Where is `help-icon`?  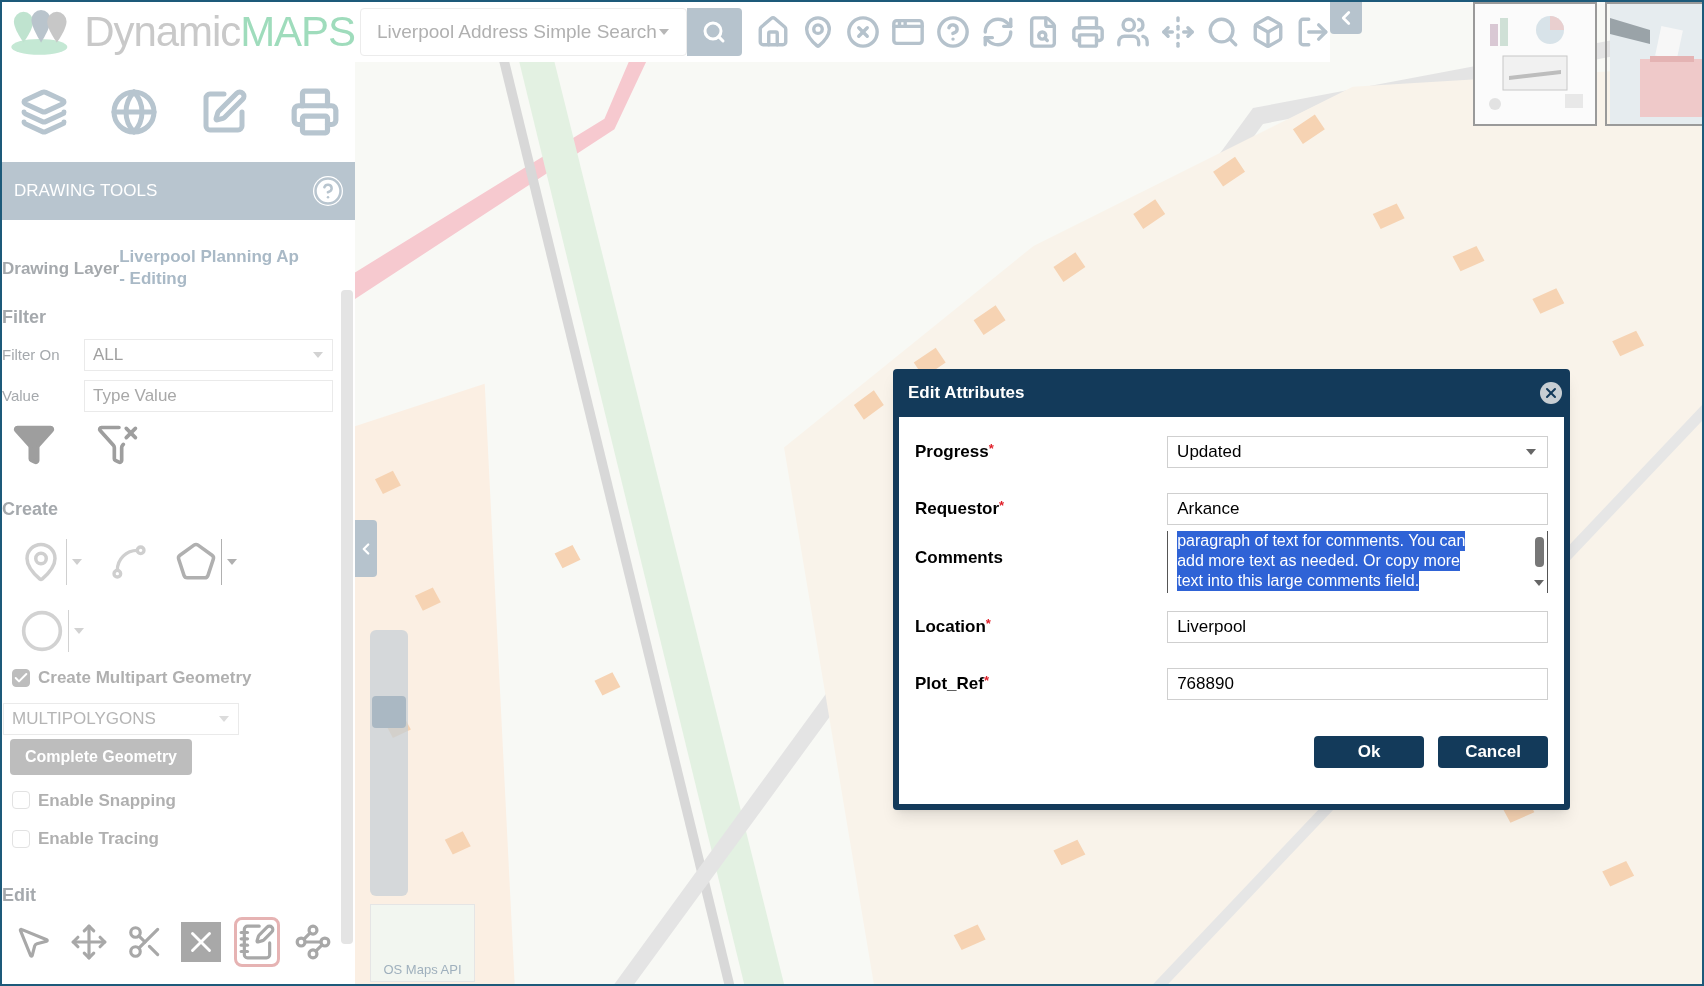
help-icon is located at coordinates (328, 191).